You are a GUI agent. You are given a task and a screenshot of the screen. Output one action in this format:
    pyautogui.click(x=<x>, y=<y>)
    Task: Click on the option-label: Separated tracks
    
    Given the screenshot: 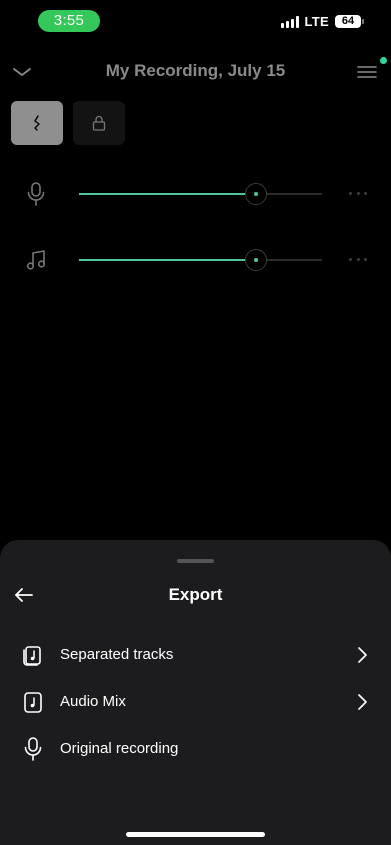 What is the action you would take?
    pyautogui.click(x=117, y=654)
    